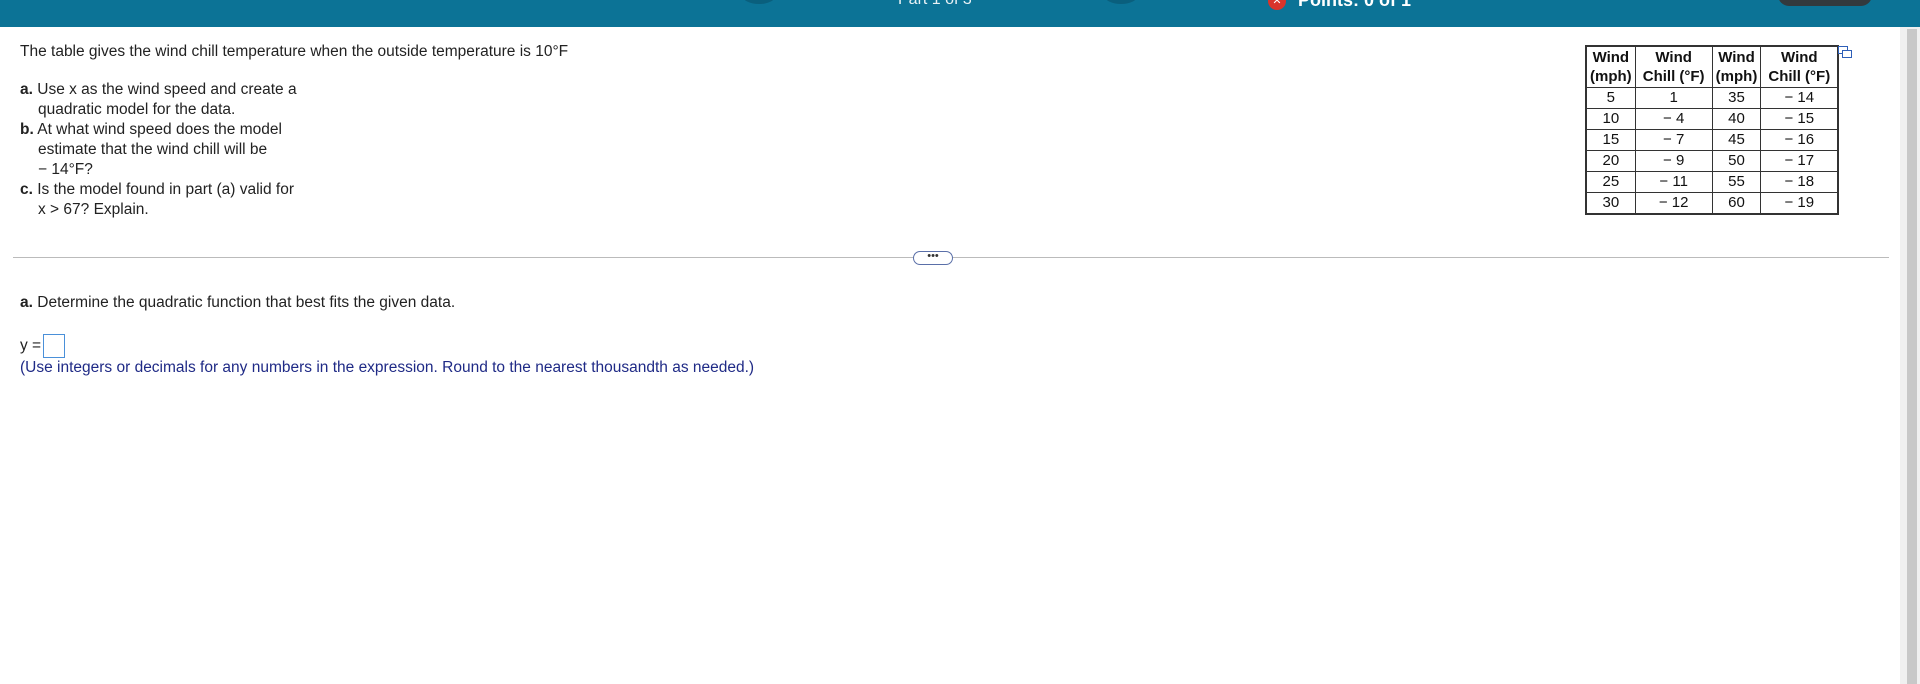 This screenshot has width=1920, height=684. What do you see at coordinates (1610, 203) in the screenshot?
I see `table-cell: 30` at bounding box center [1610, 203].